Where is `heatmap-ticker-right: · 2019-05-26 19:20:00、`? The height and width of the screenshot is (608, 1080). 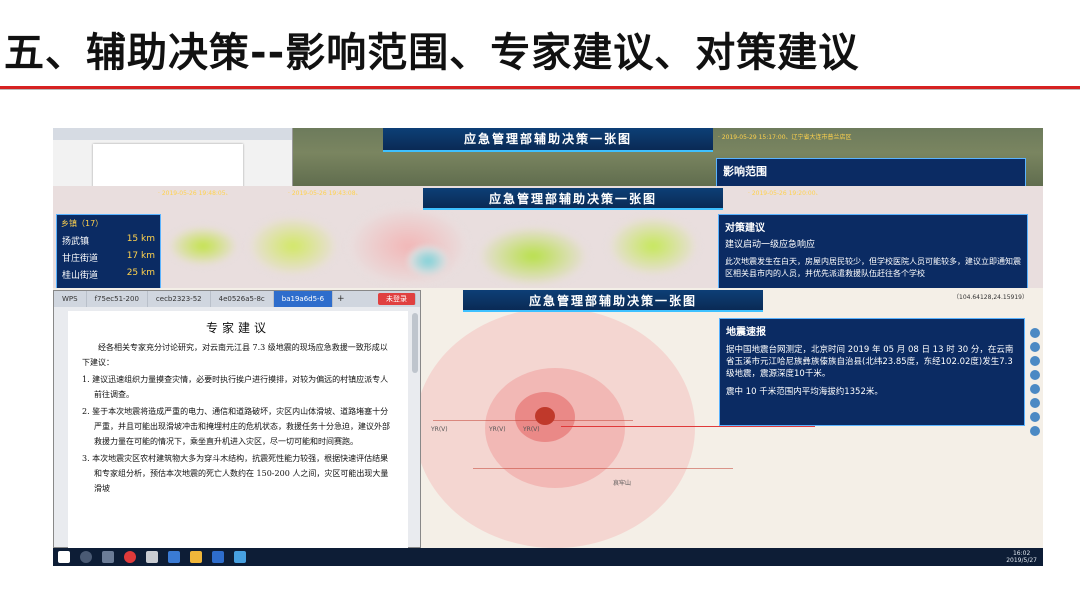
heatmap-ticker-right: · 2019-05-26 19:20:00、 is located at coordinates (785, 193).